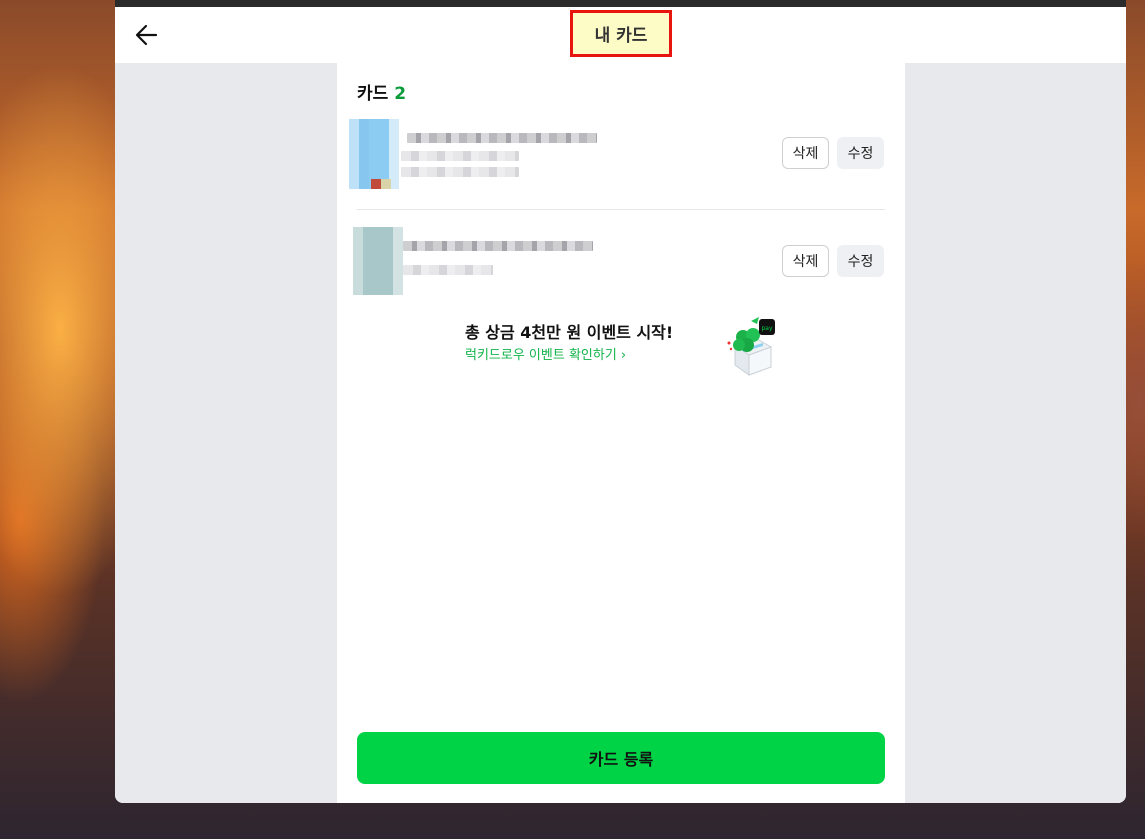 Image resolution: width=1145 pixels, height=839 pixels. Describe the element at coordinates (621, 209) in the screenshot. I see `card-divider` at that location.